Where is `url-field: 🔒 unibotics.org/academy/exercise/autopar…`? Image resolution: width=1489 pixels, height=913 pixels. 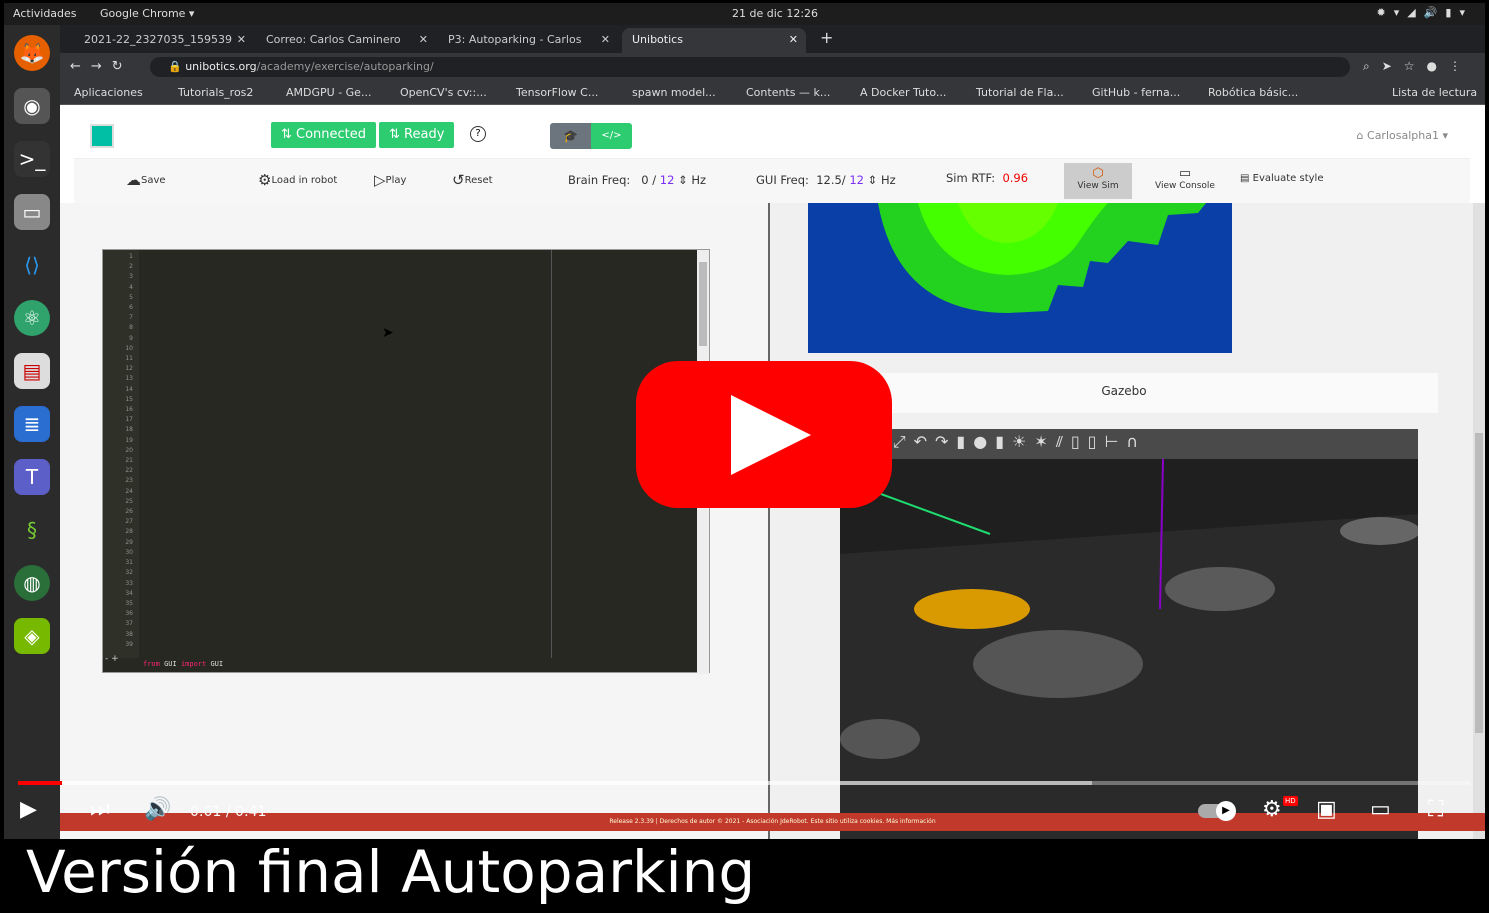 url-field: 🔒 unibotics.org/academy/exercise/autopar… is located at coordinates (750, 67).